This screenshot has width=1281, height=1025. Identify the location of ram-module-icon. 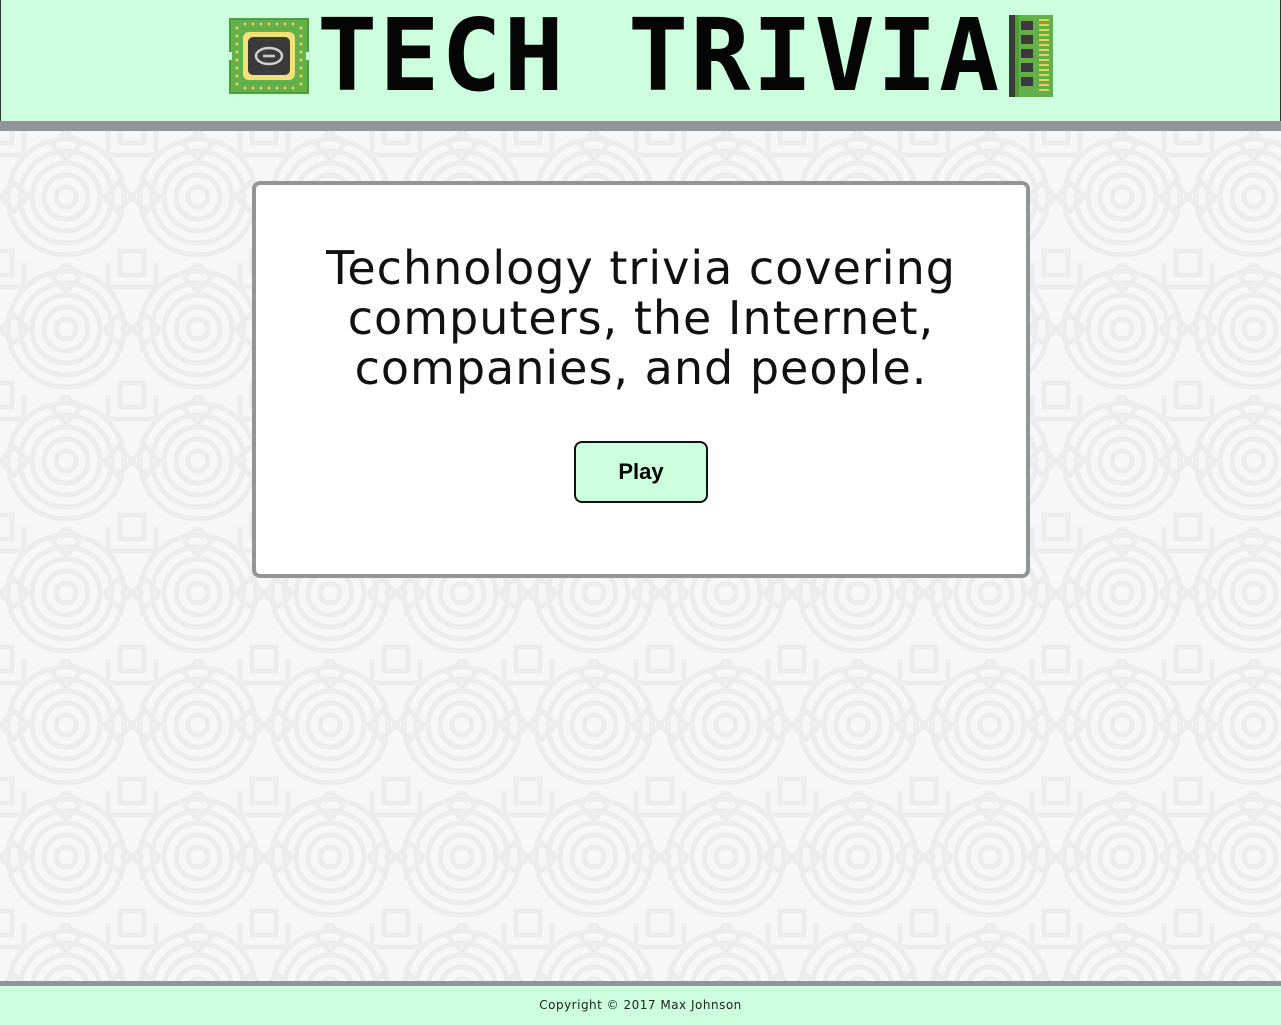
(1031, 56).